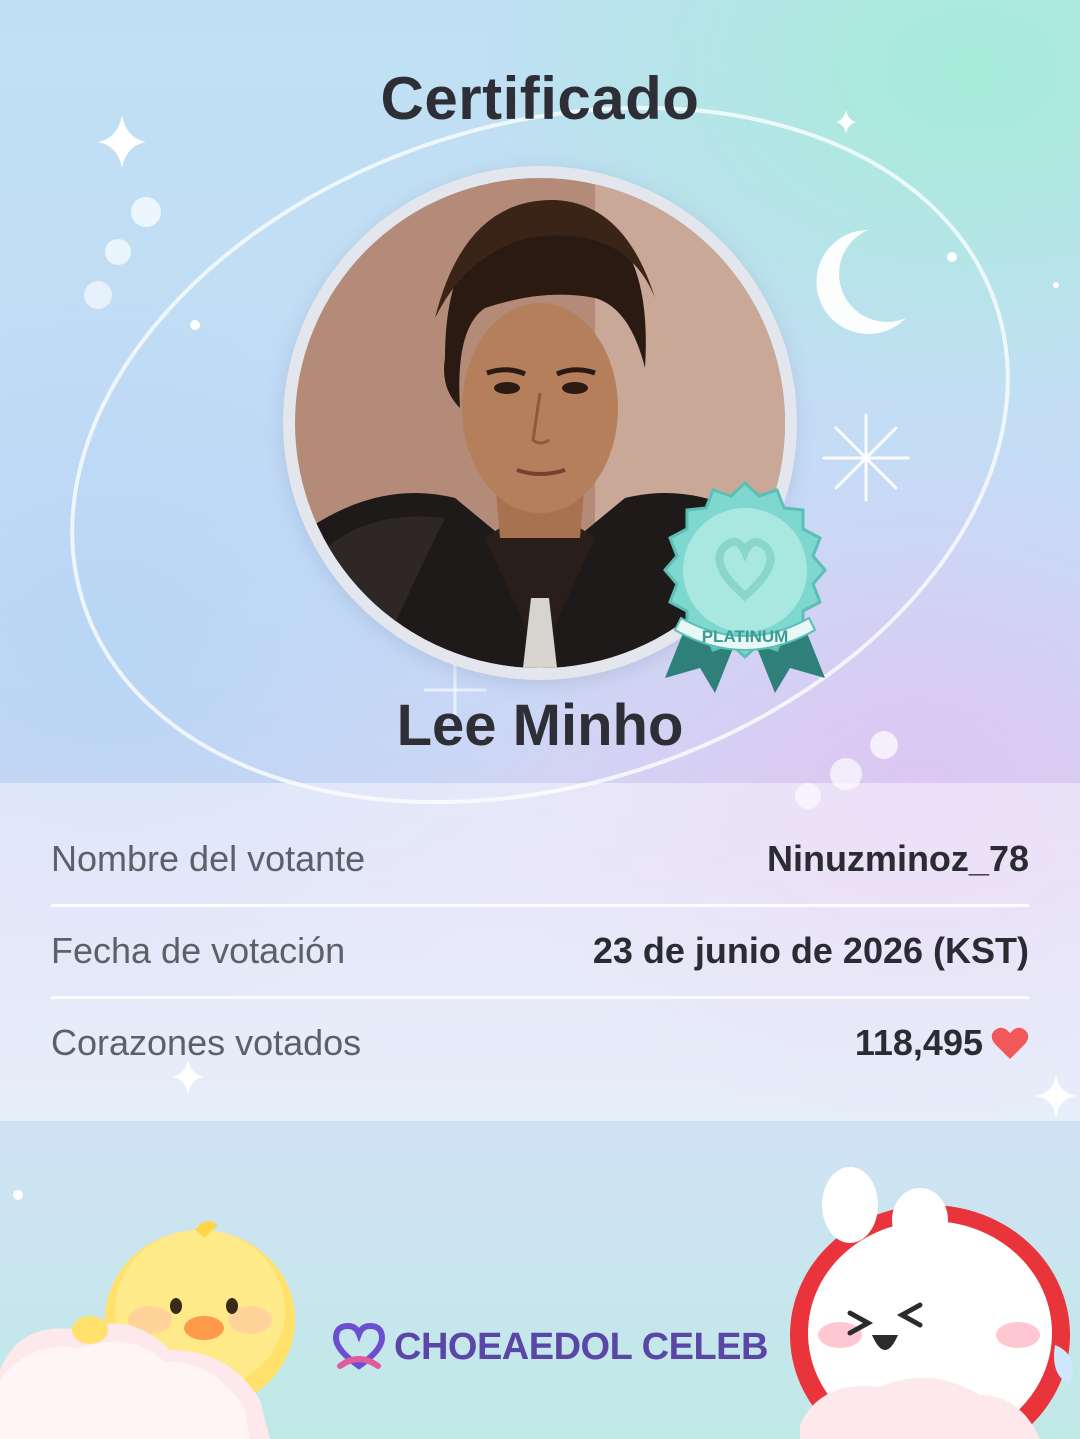 This screenshot has height=1439, width=1080. Describe the element at coordinates (745, 586) in the screenshot. I see `platinum-badge-icon: PLATINUM` at that location.